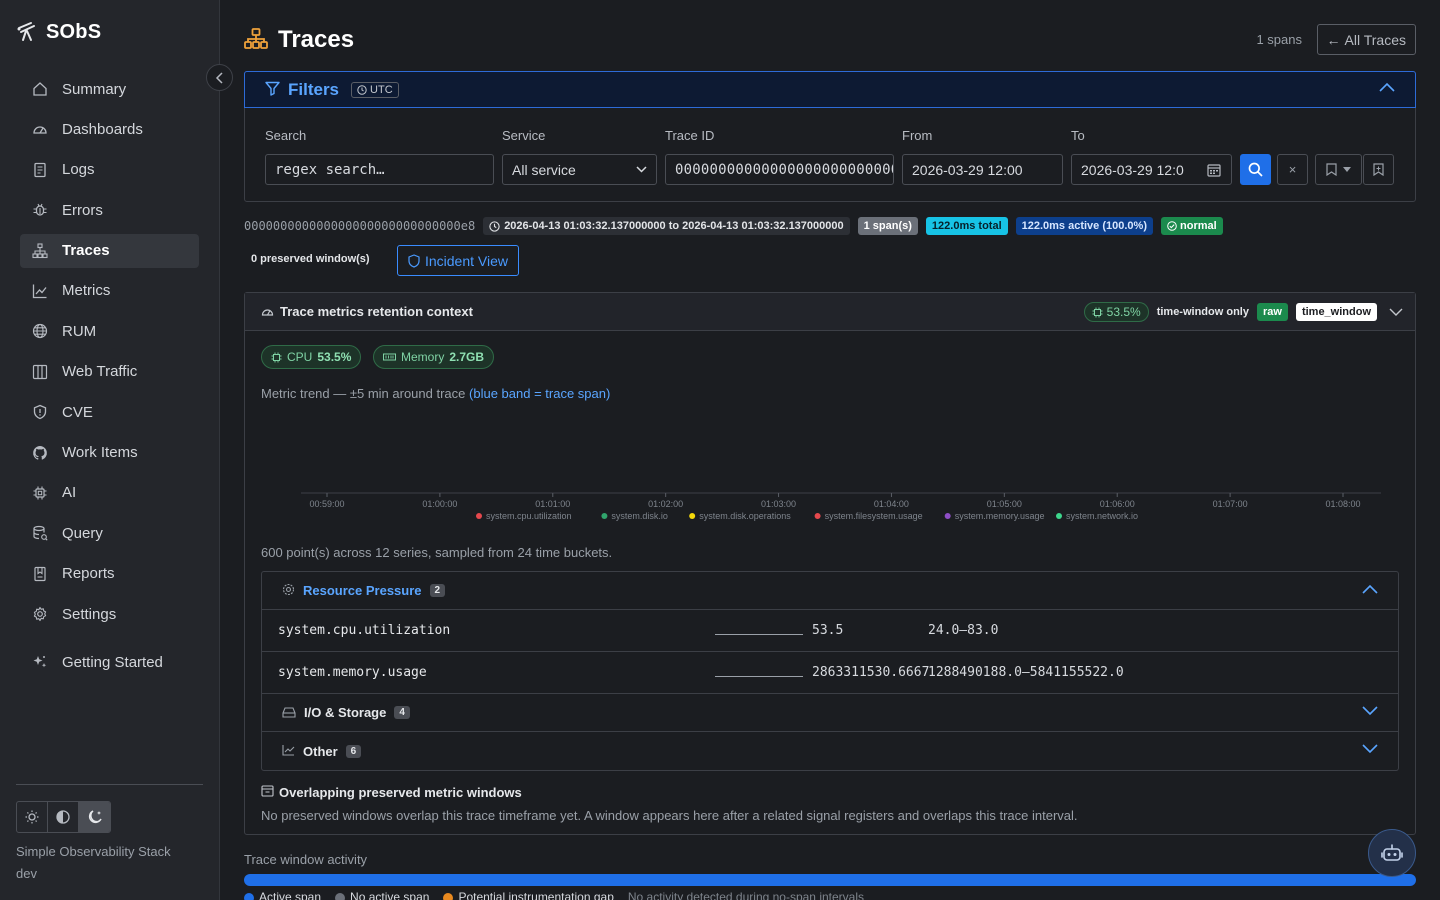 This screenshot has width=1440, height=900. I want to click on sidebar-item-summary: Summary, so click(109, 89).